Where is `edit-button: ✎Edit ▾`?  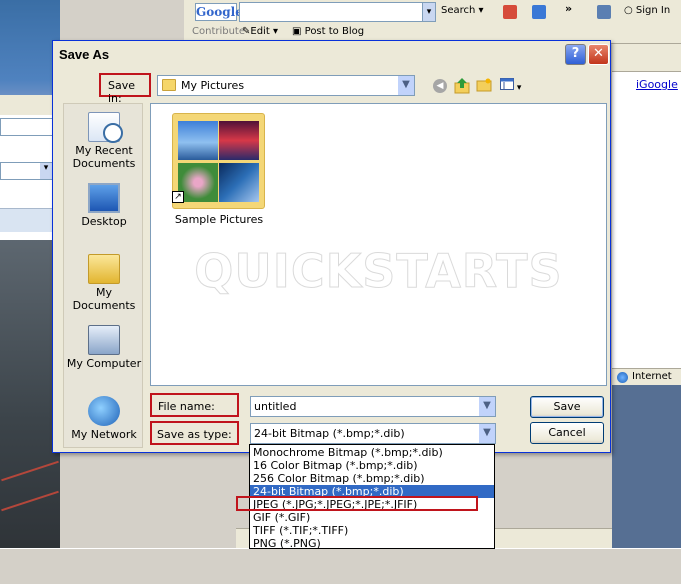 edit-button: ✎Edit ▾ is located at coordinates (260, 31).